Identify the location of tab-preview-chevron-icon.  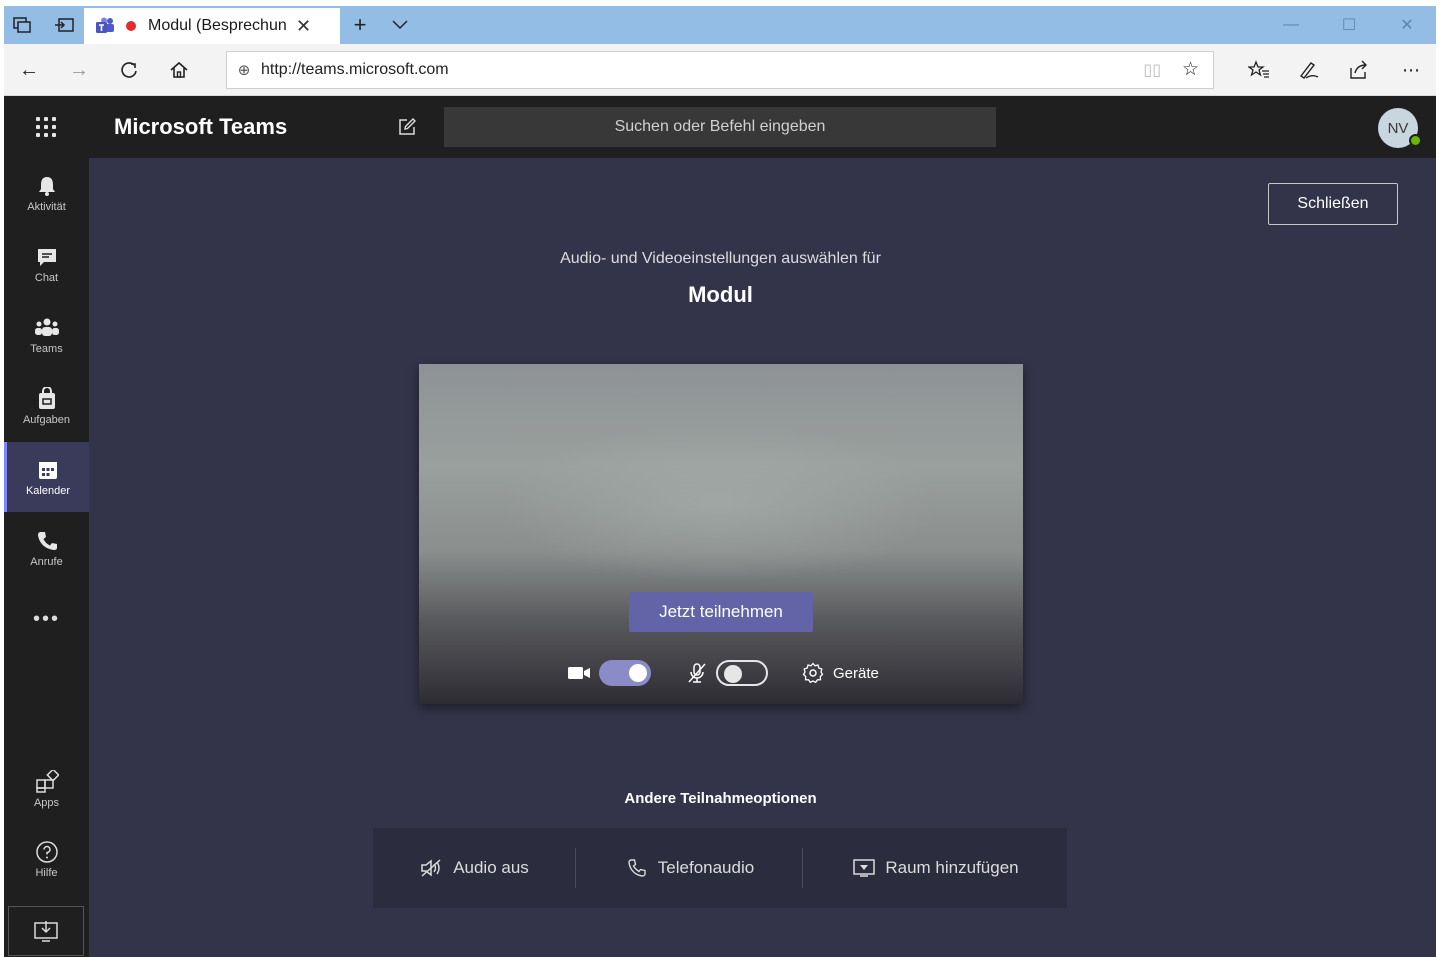
(400, 25).